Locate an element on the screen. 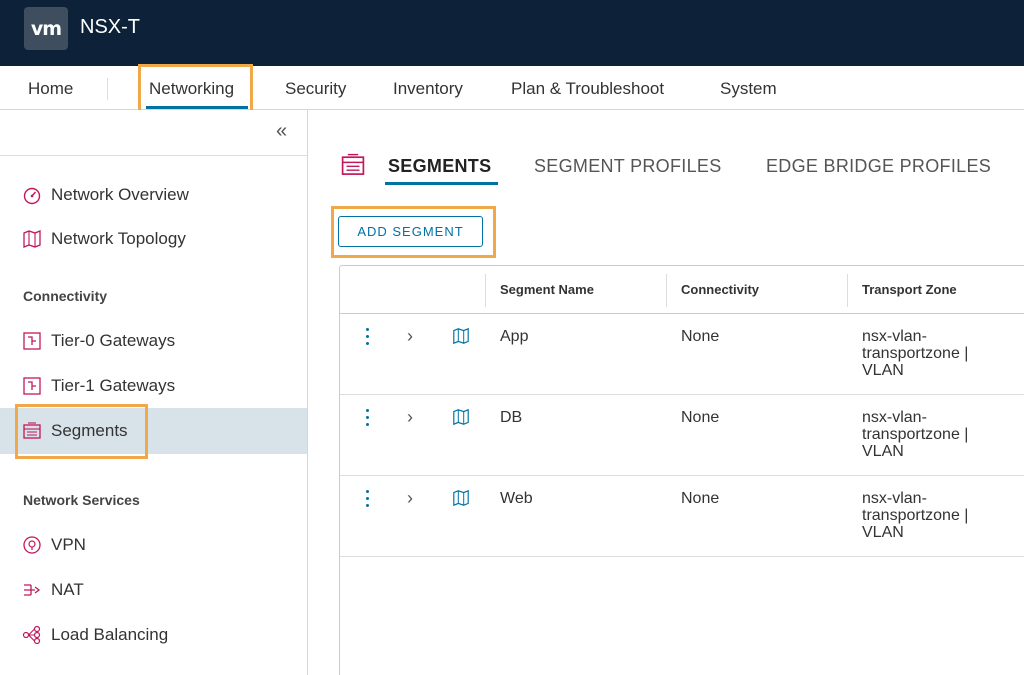 This screenshot has width=1024, height=675. sidebar-divider is located at coordinates (153, 155).